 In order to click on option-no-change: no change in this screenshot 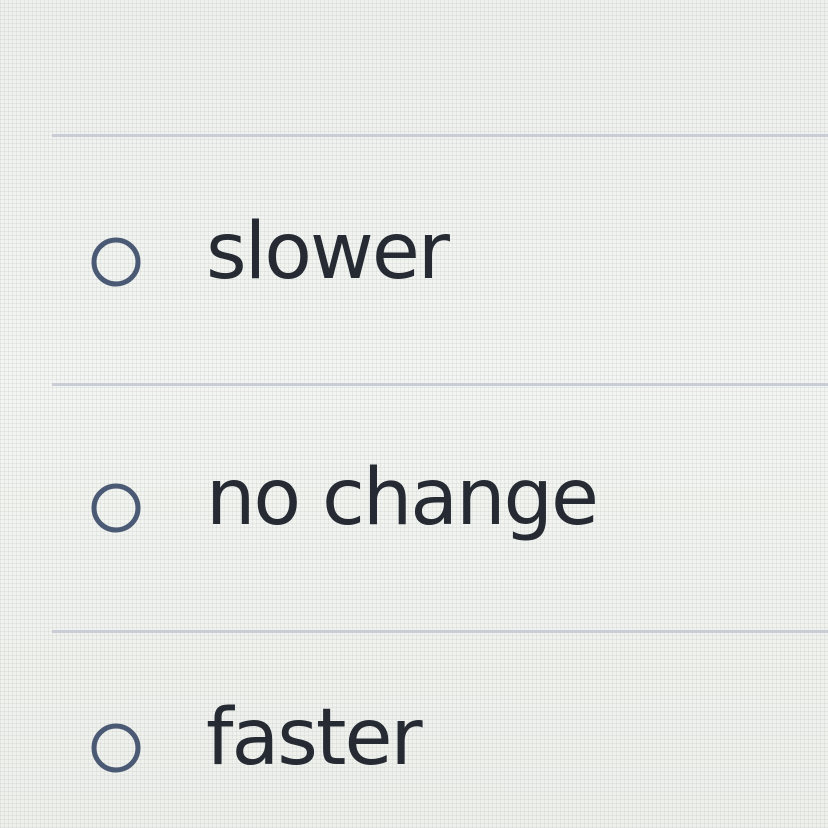, I will do `click(341, 504)`.